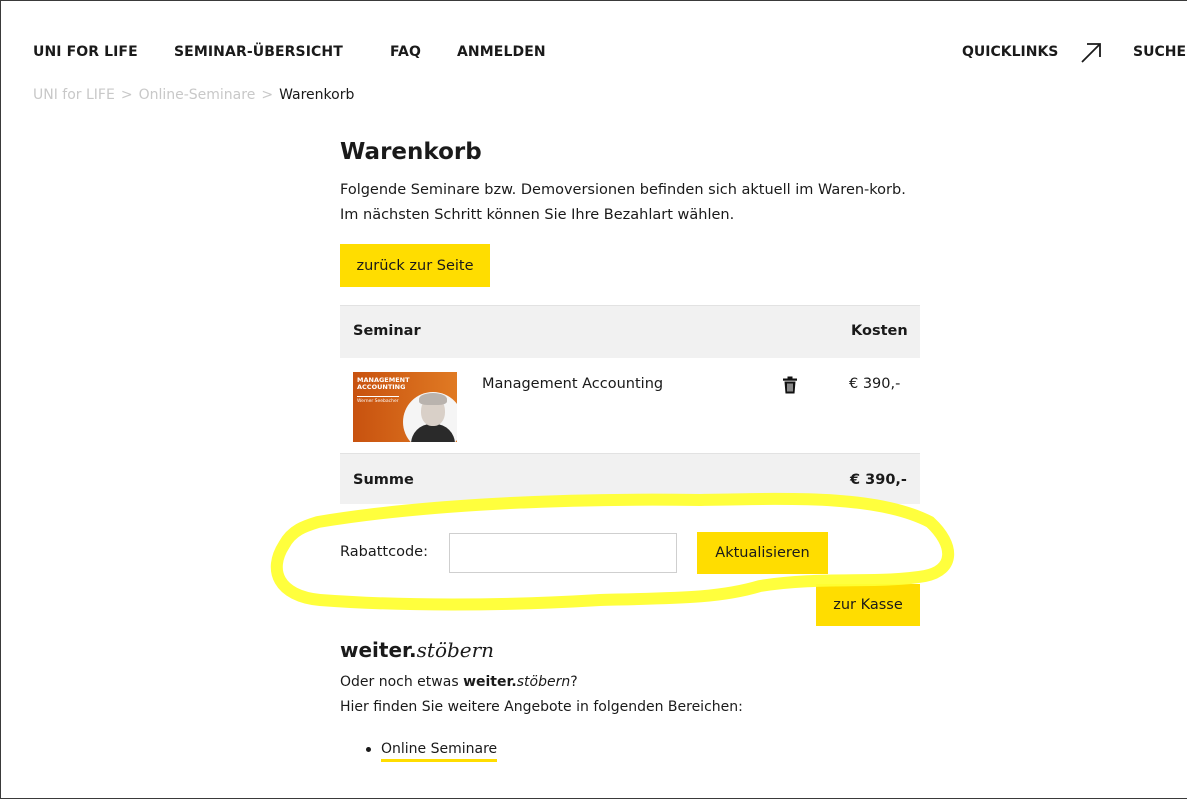 Image resolution: width=1188 pixels, height=799 pixels. I want to click on breadcrumb-online-seminare: Online-Seminare, so click(197, 95).